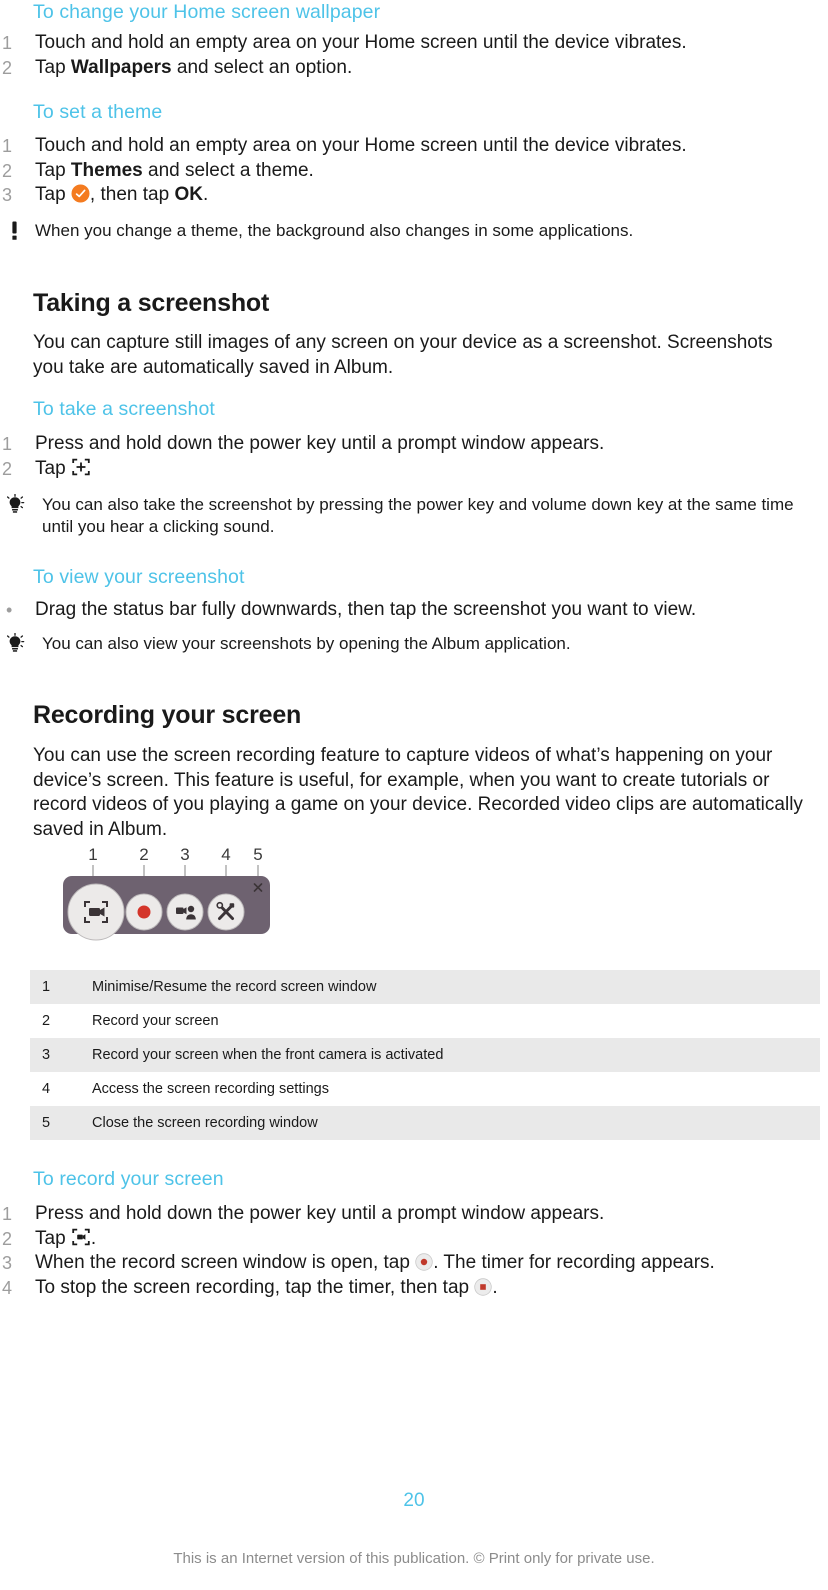 The width and height of the screenshot is (828, 1590). Describe the element at coordinates (425, 1021) in the screenshot. I see `table-row: 2 Record your screen` at that location.